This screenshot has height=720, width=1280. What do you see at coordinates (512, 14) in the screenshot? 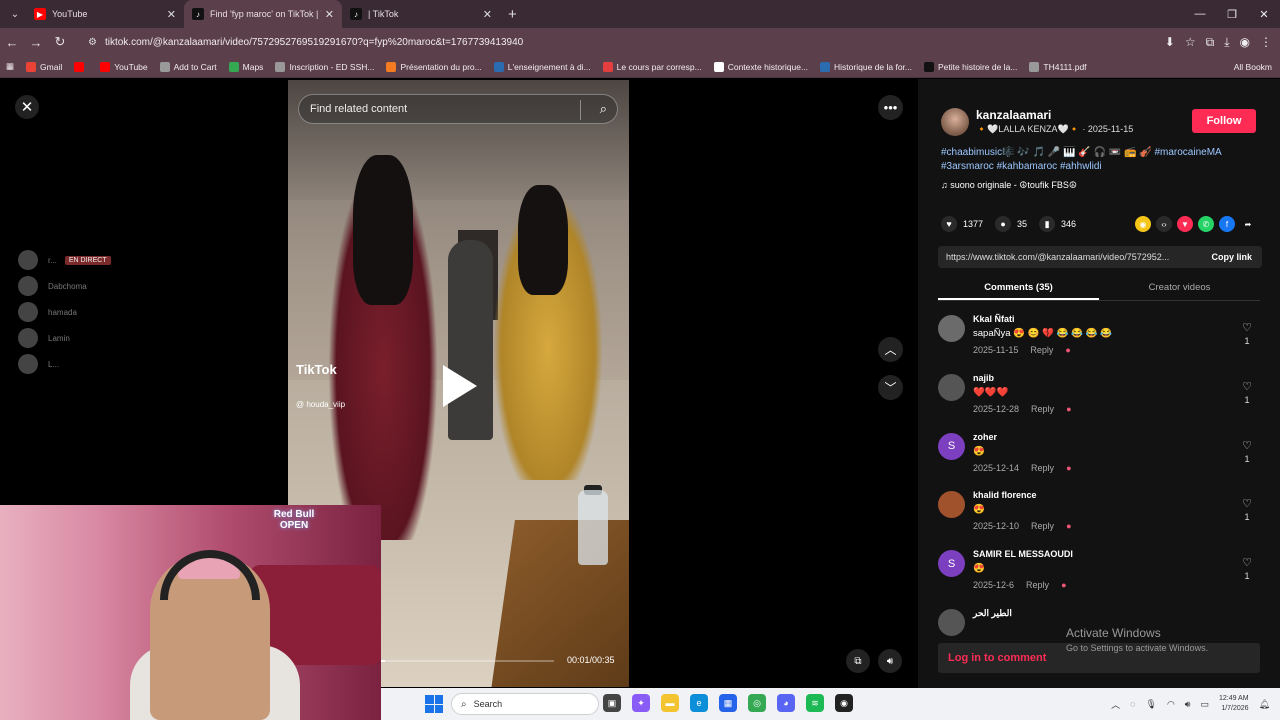
I see `new-tab-button: +` at bounding box center [512, 14].